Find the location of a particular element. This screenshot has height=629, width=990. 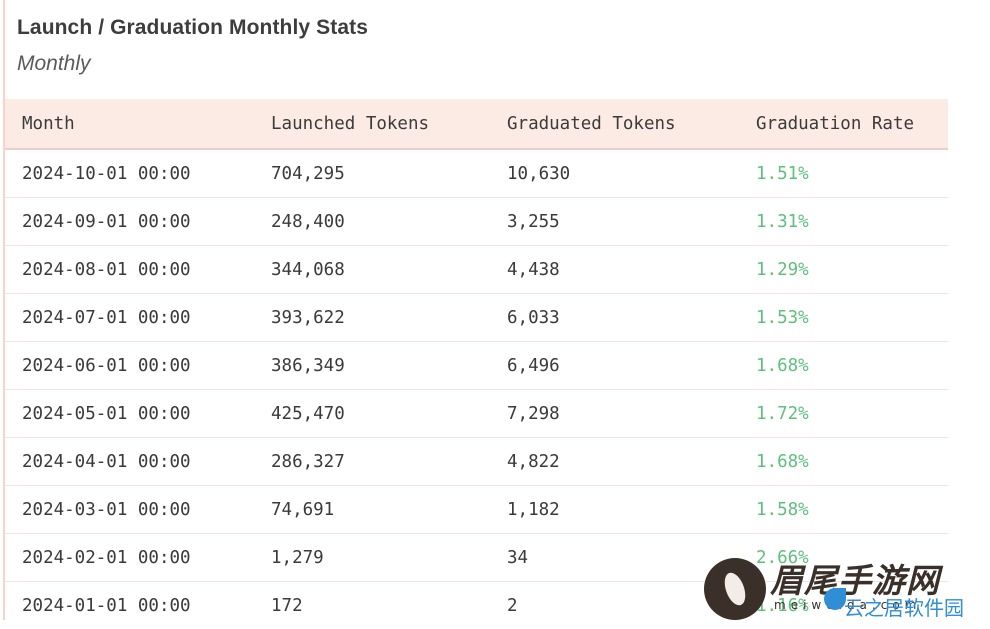

cell-graduated-tokens: 6,496 is located at coordinates (533, 365).